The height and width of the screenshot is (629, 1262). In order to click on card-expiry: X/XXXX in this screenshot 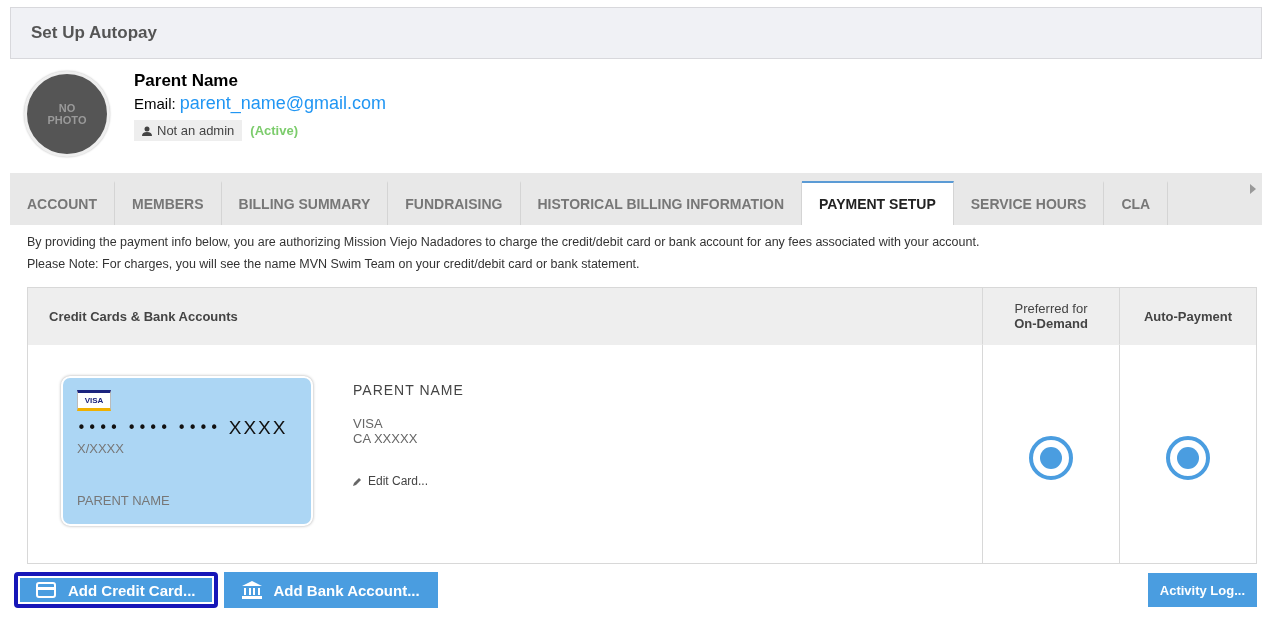, I will do `click(101, 448)`.